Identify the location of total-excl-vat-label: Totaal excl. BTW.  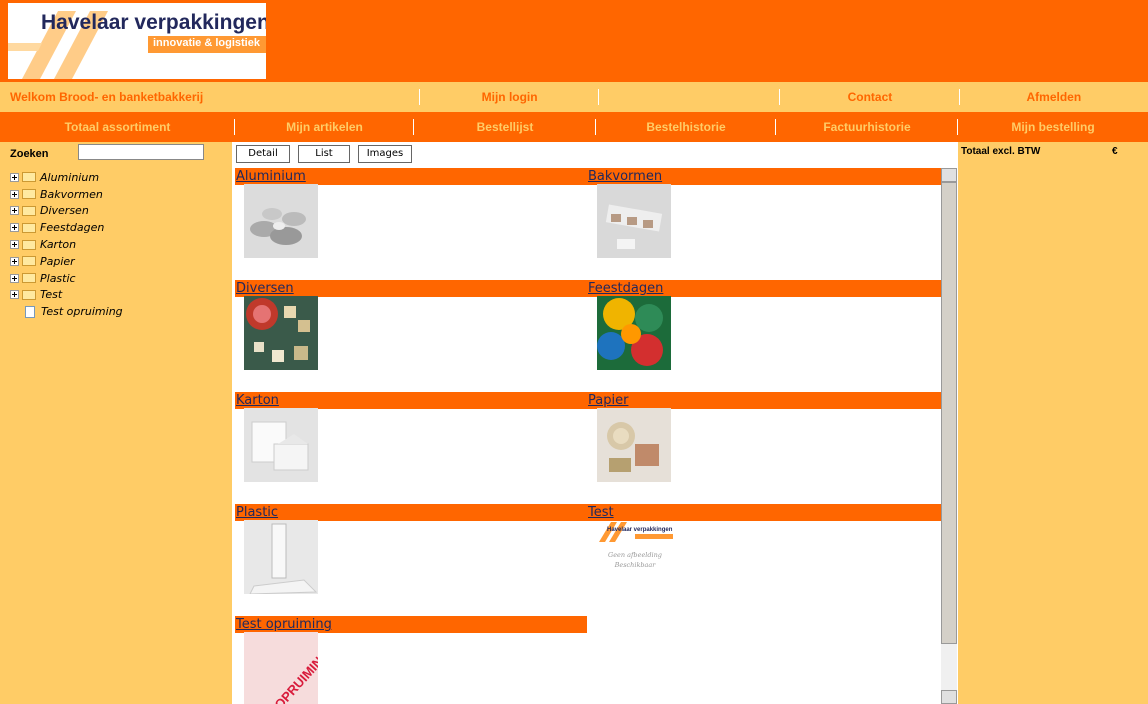
(1001, 151).